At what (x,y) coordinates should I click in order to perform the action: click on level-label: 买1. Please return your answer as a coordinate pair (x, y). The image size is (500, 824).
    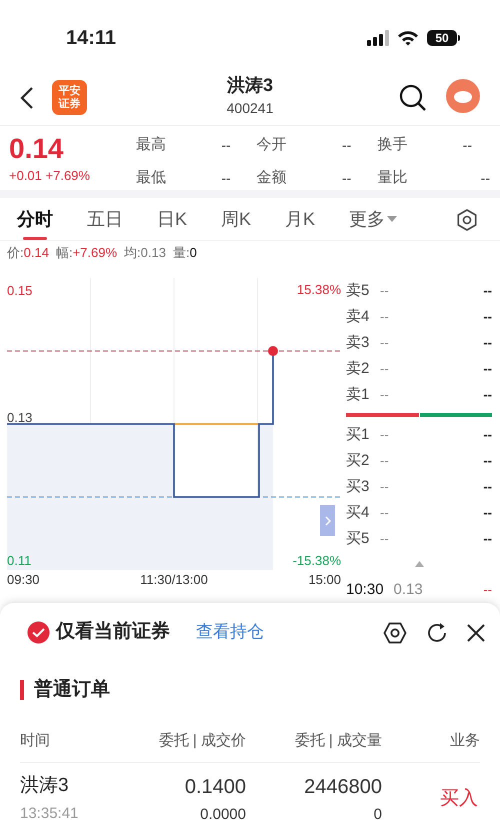
    Looking at the image, I should click on (358, 434).